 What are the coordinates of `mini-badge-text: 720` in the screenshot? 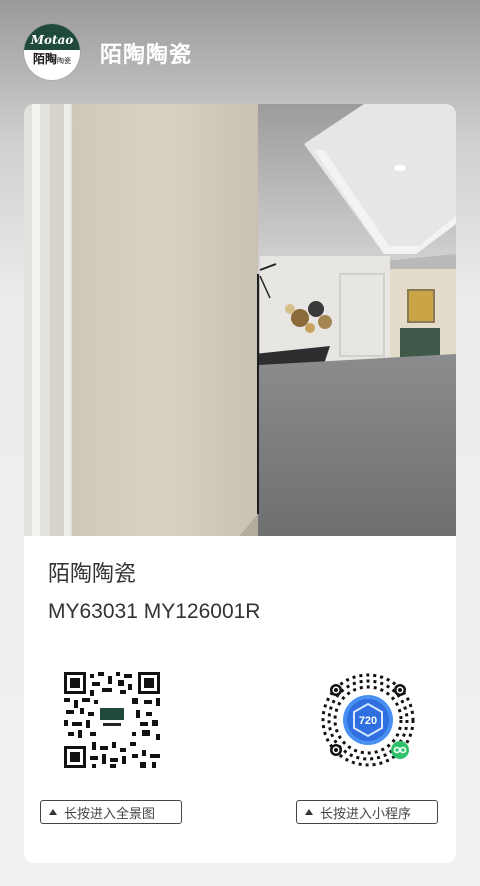 It's located at (368, 721).